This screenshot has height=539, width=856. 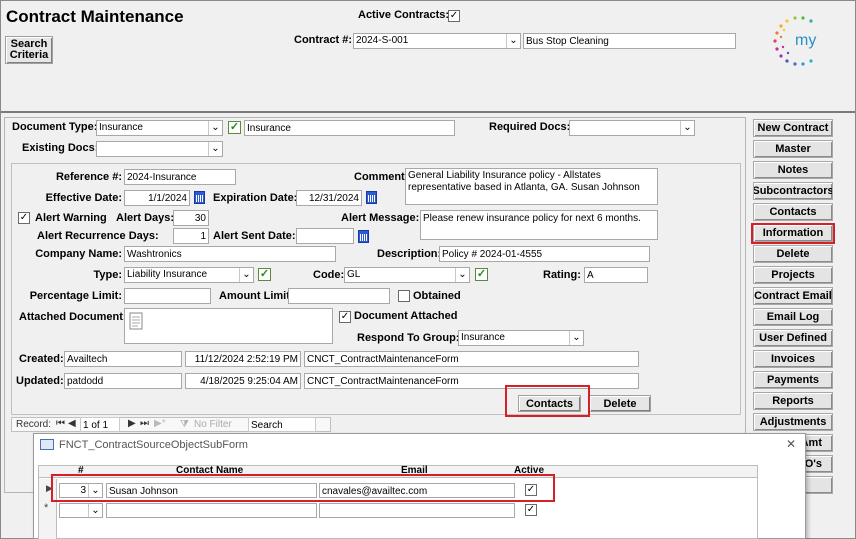 I want to click on document-attached-checkbox: ✓, so click(x=345, y=317).